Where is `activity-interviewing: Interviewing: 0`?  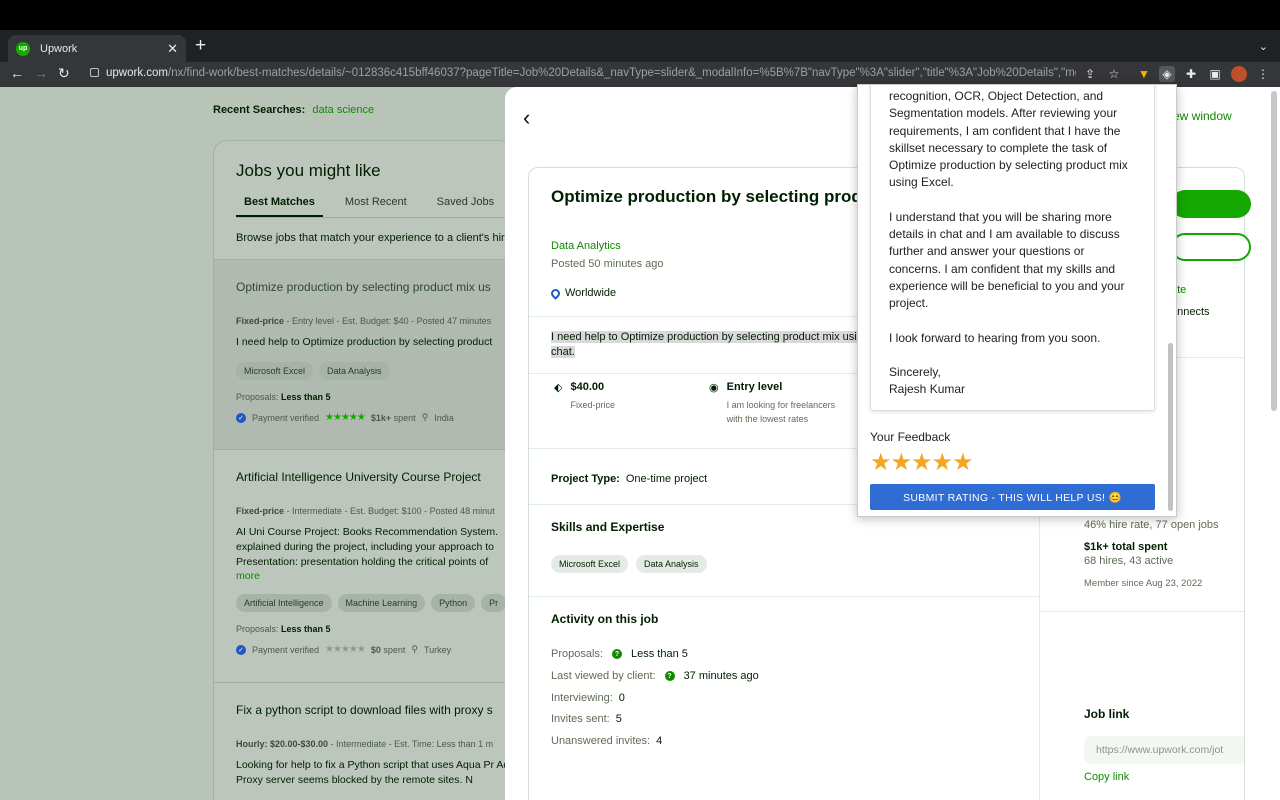
activity-interviewing: Interviewing: 0 is located at coordinates (588, 698).